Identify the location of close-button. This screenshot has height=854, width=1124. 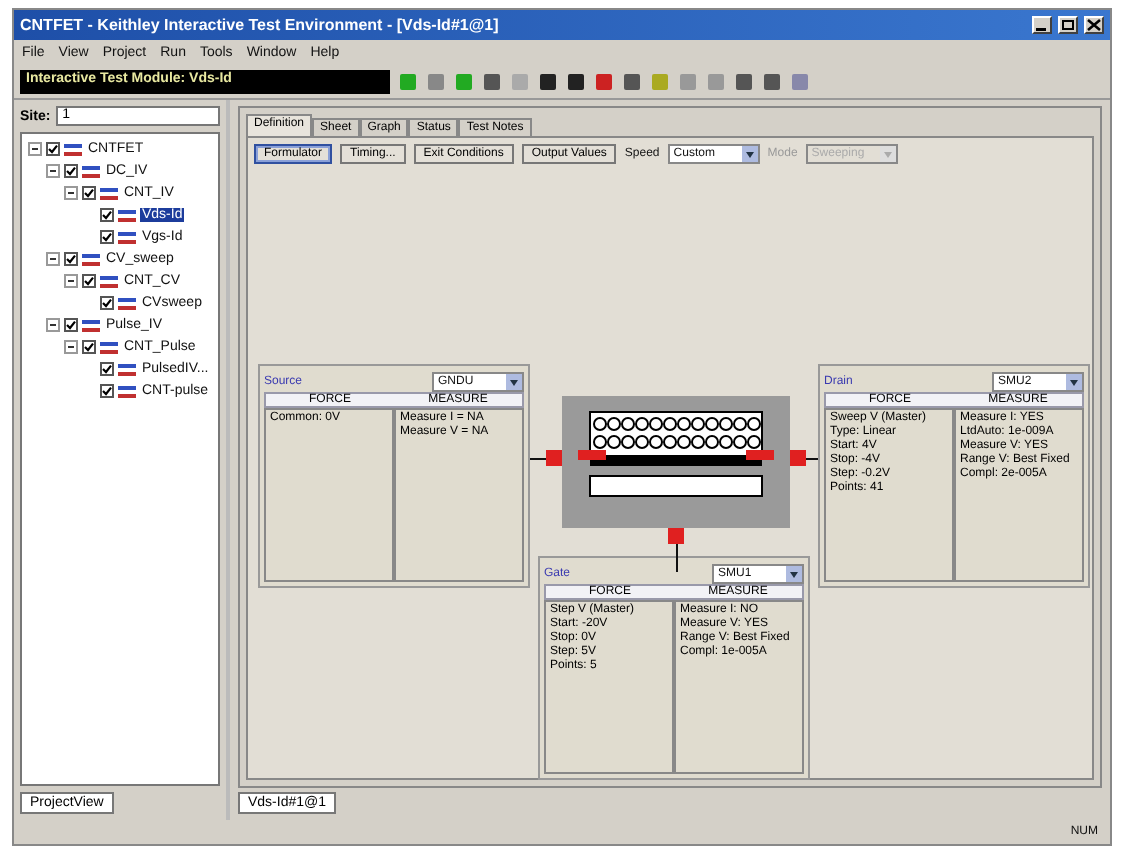
(1094, 25).